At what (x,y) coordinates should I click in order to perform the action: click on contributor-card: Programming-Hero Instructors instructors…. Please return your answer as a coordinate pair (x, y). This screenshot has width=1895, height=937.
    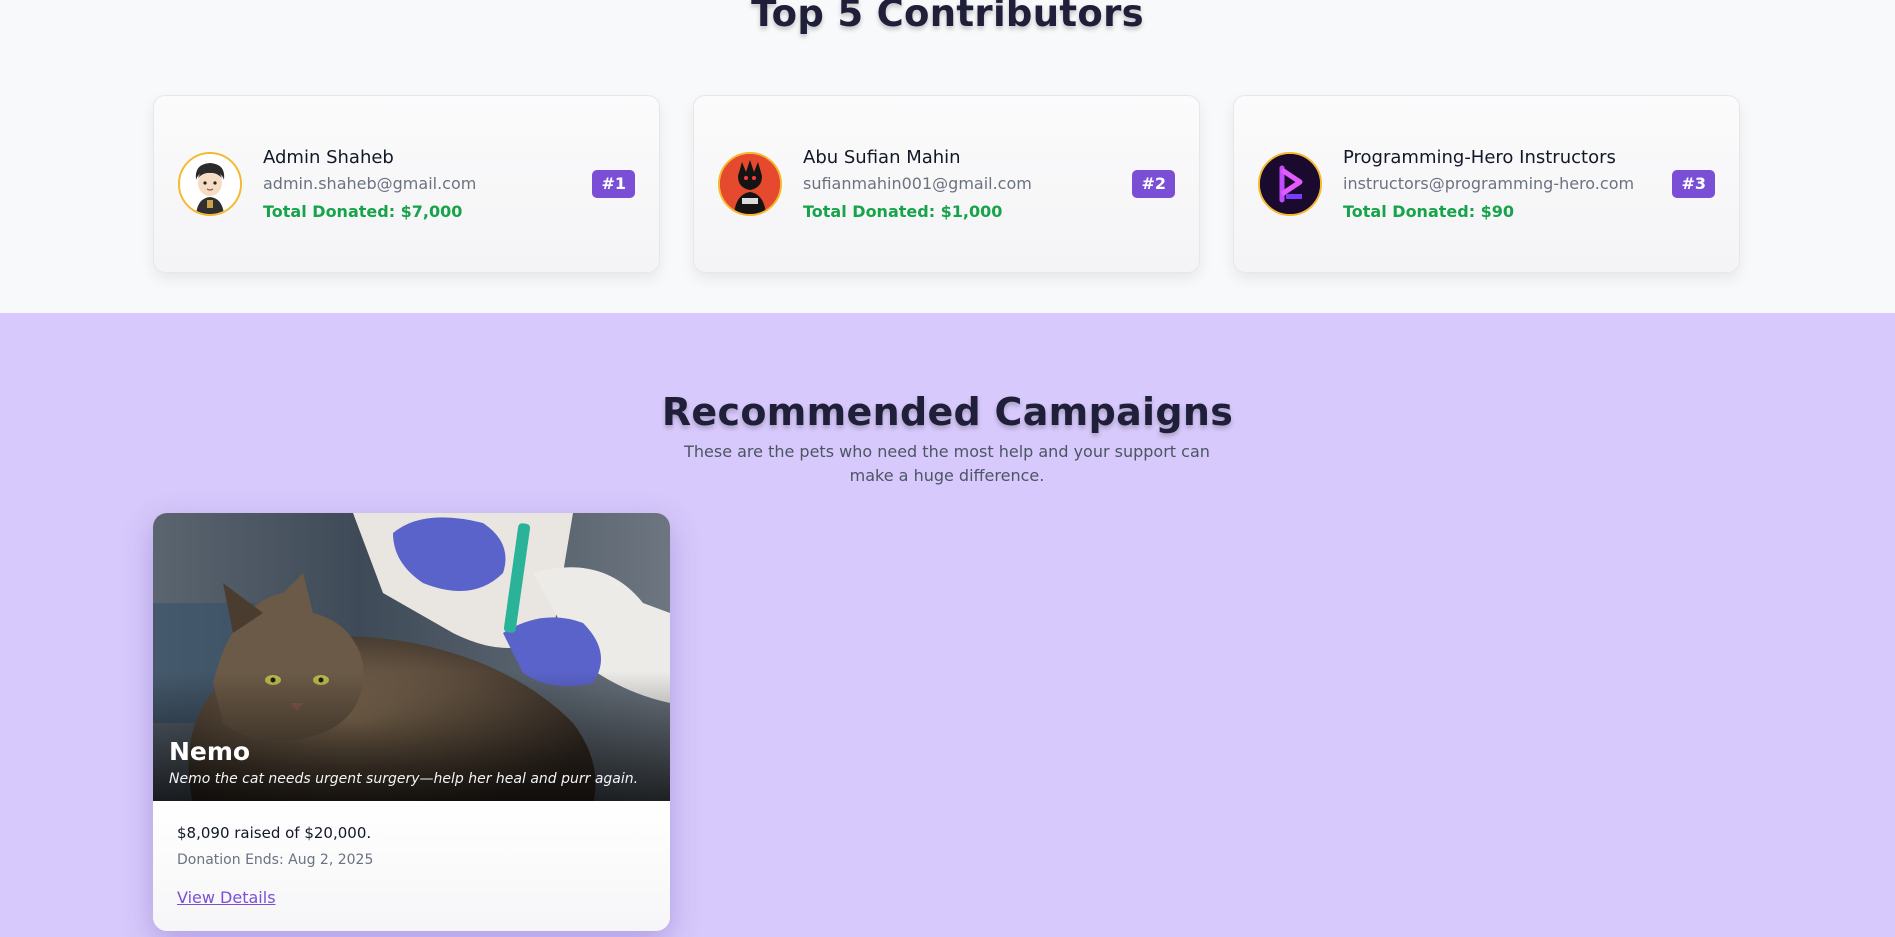
    Looking at the image, I should click on (1486, 184).